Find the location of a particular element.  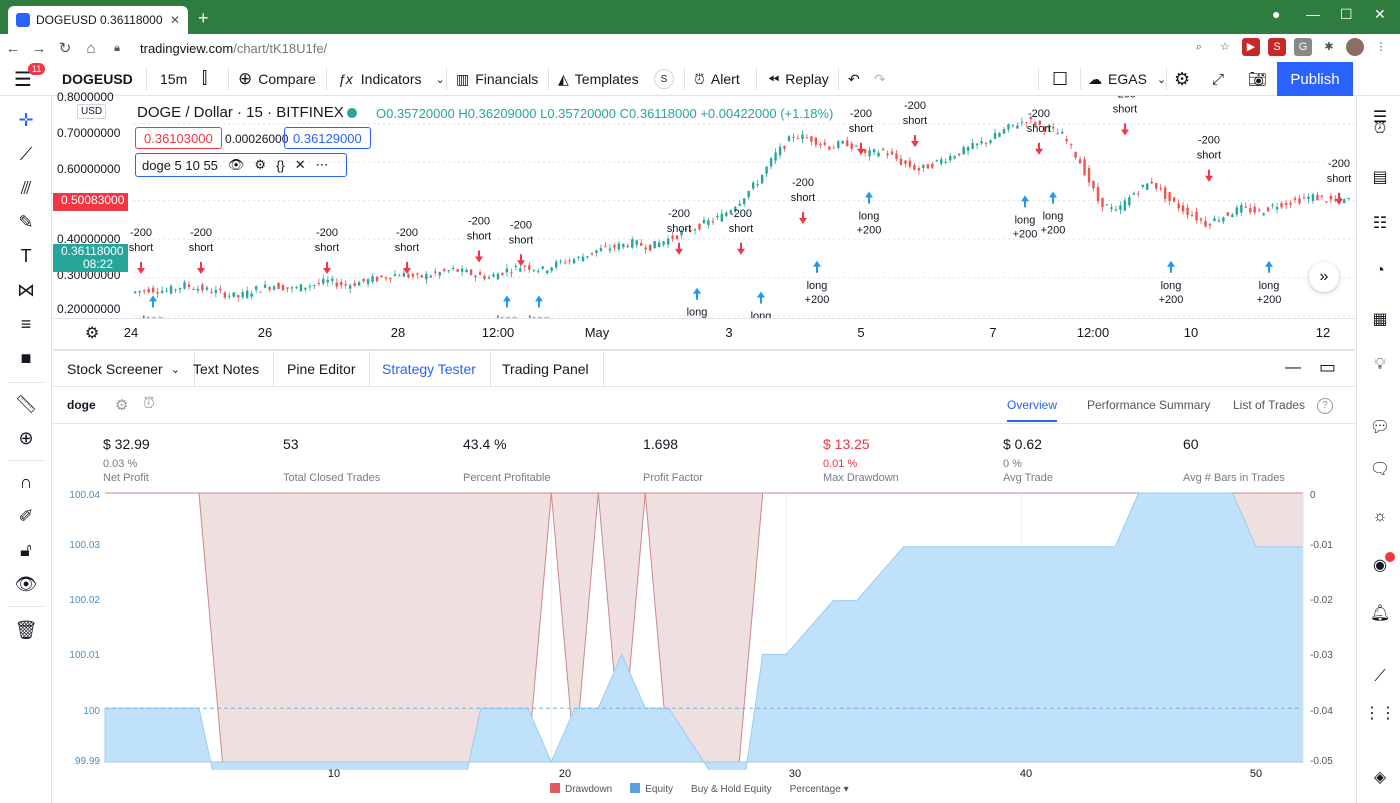

overview-tab: Overview is located at coordinates (1032, 410).